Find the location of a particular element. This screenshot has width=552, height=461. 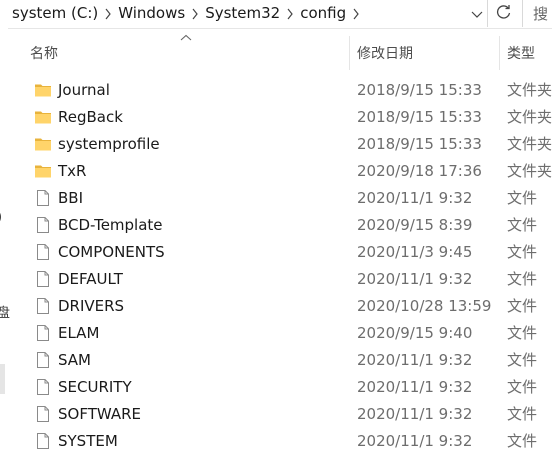

table-row: Journal 2018/9/15 15:33 文件夹 is located at coordinates (280, 90).